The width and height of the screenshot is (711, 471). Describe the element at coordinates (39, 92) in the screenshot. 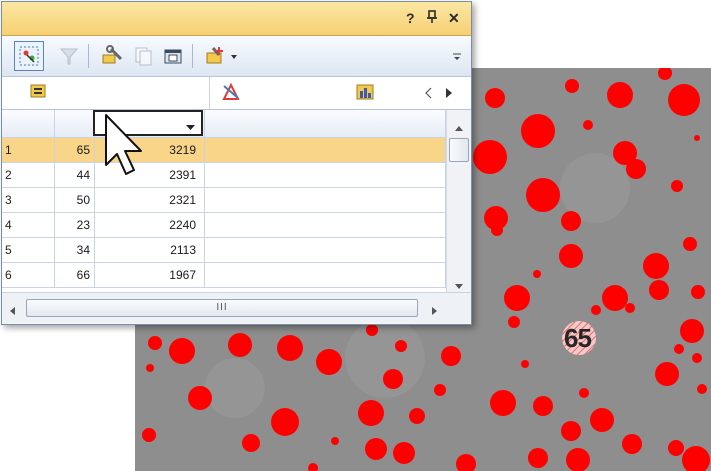

I see `layers-icon` at that location.